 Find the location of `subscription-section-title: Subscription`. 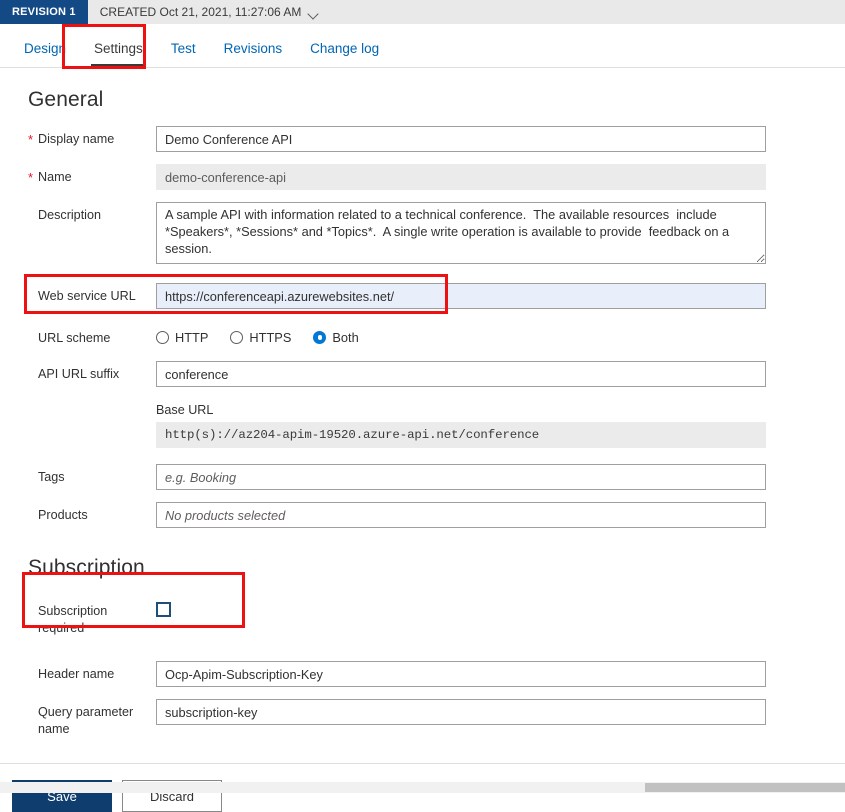

subscription-section-title: Subscription is located at coordinates (86, 567).